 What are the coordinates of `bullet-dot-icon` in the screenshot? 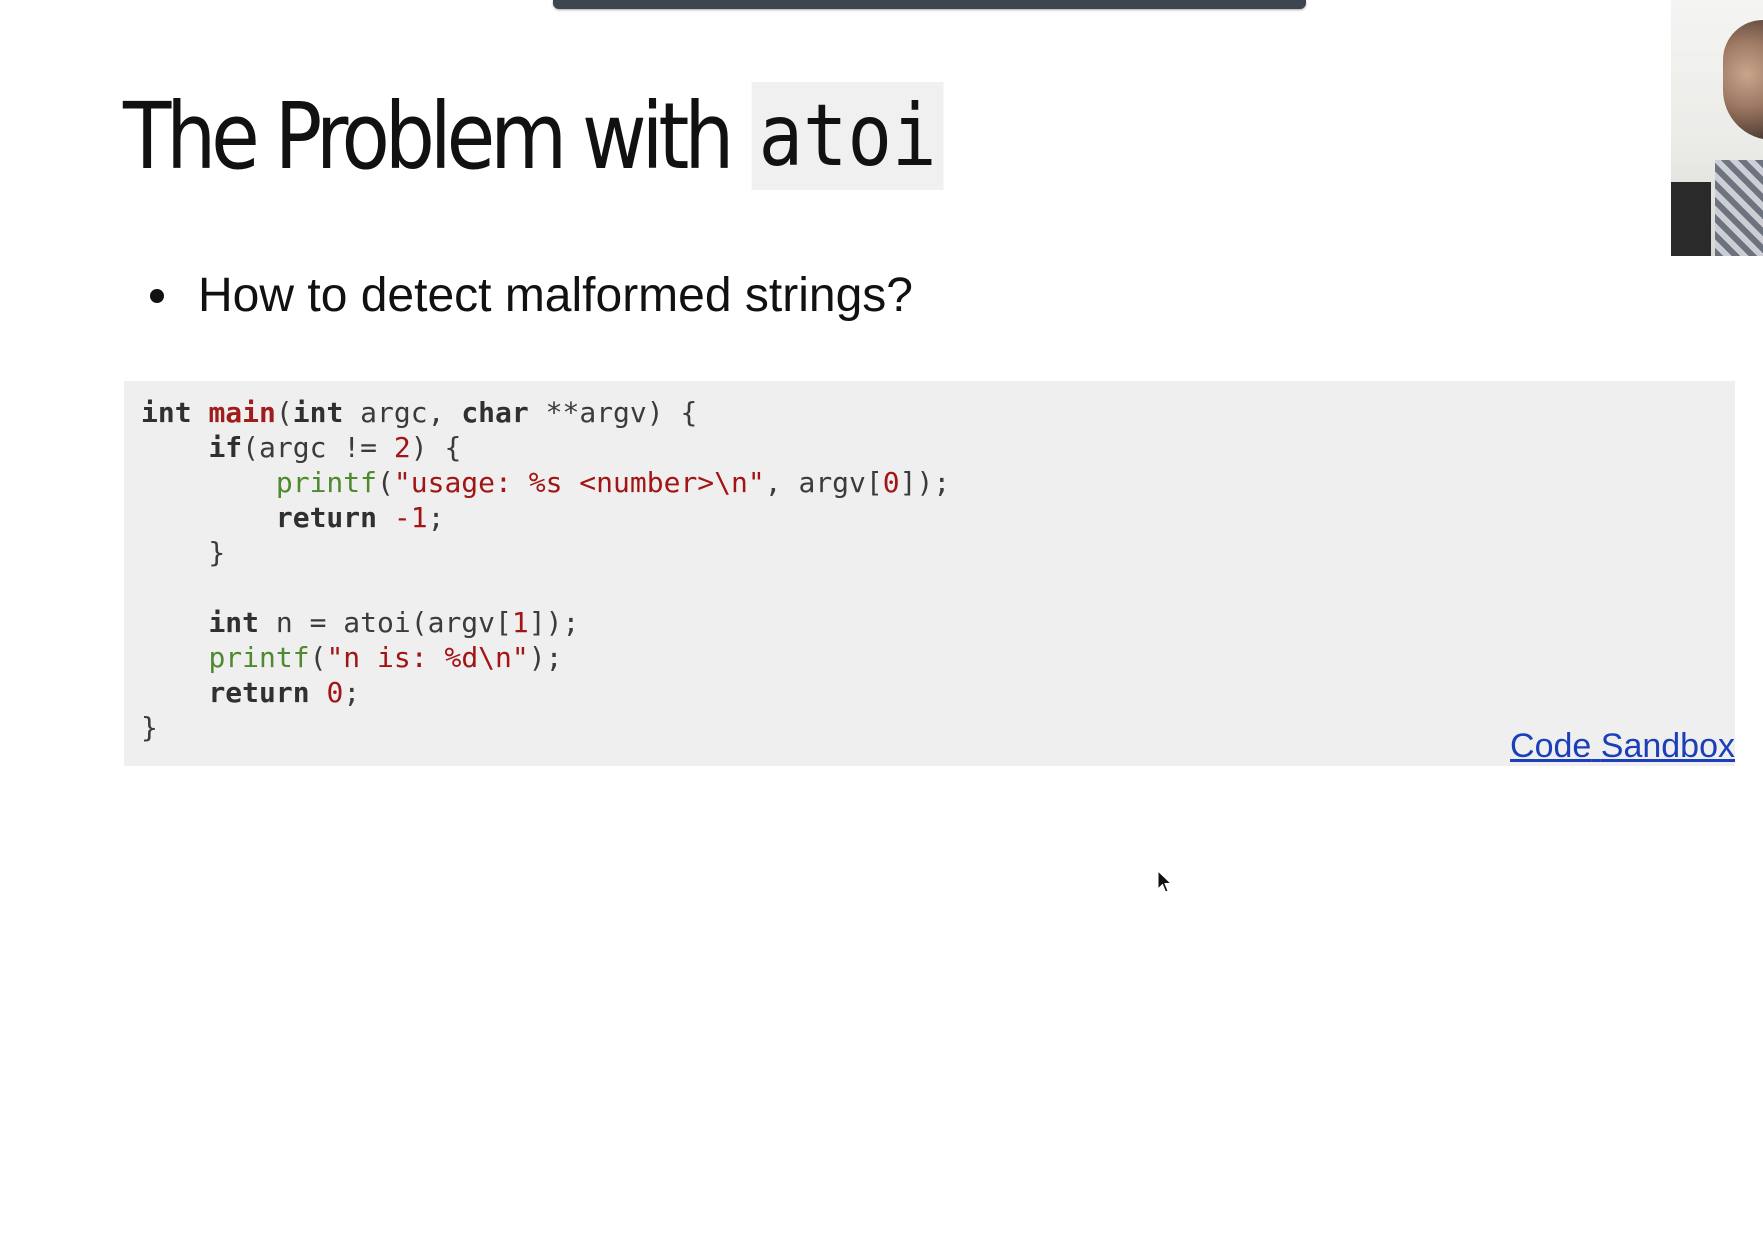 It's located at (157, 295).